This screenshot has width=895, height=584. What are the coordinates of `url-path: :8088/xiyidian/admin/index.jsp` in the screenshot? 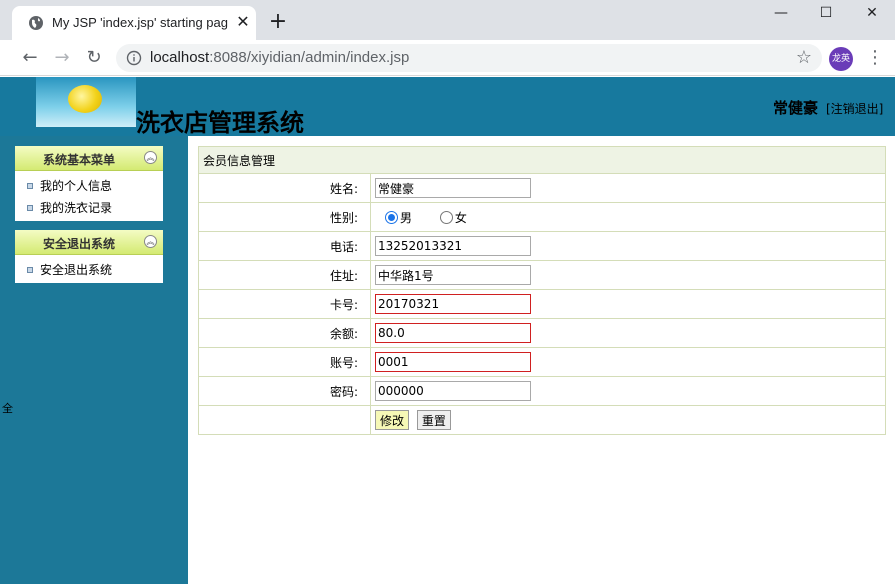 It's located at (309, 57).